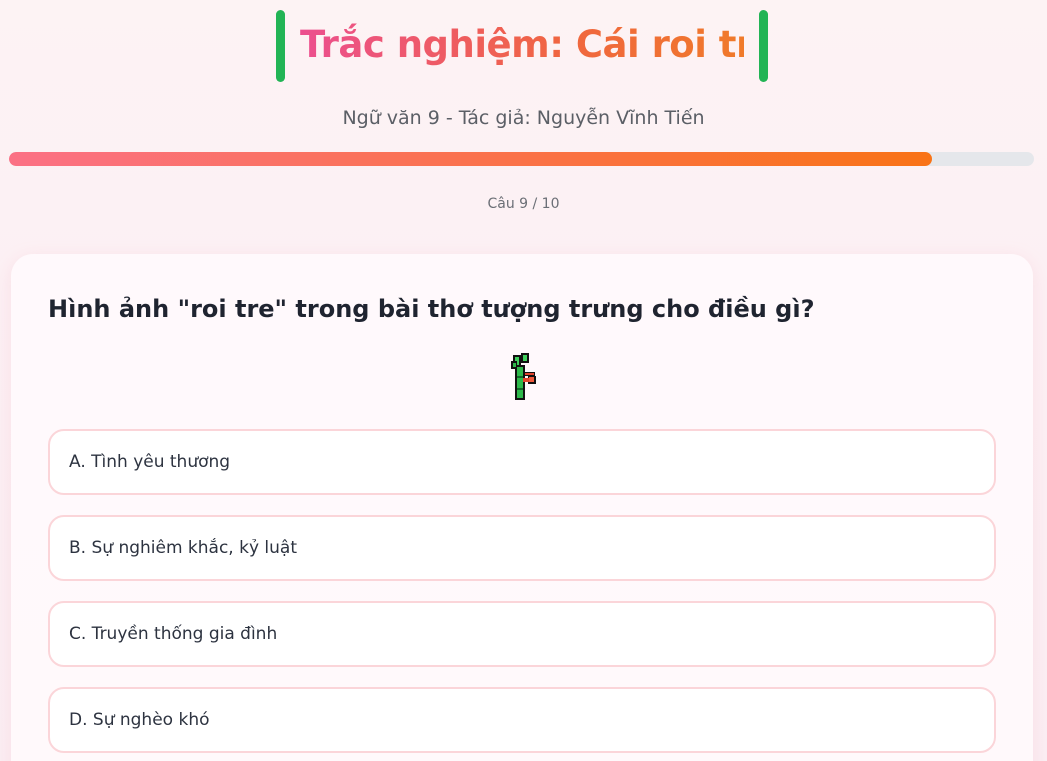  I want to click on answer-option-b: B. Sự nghiêm khắc, kỷ luật, so click(522, 548).